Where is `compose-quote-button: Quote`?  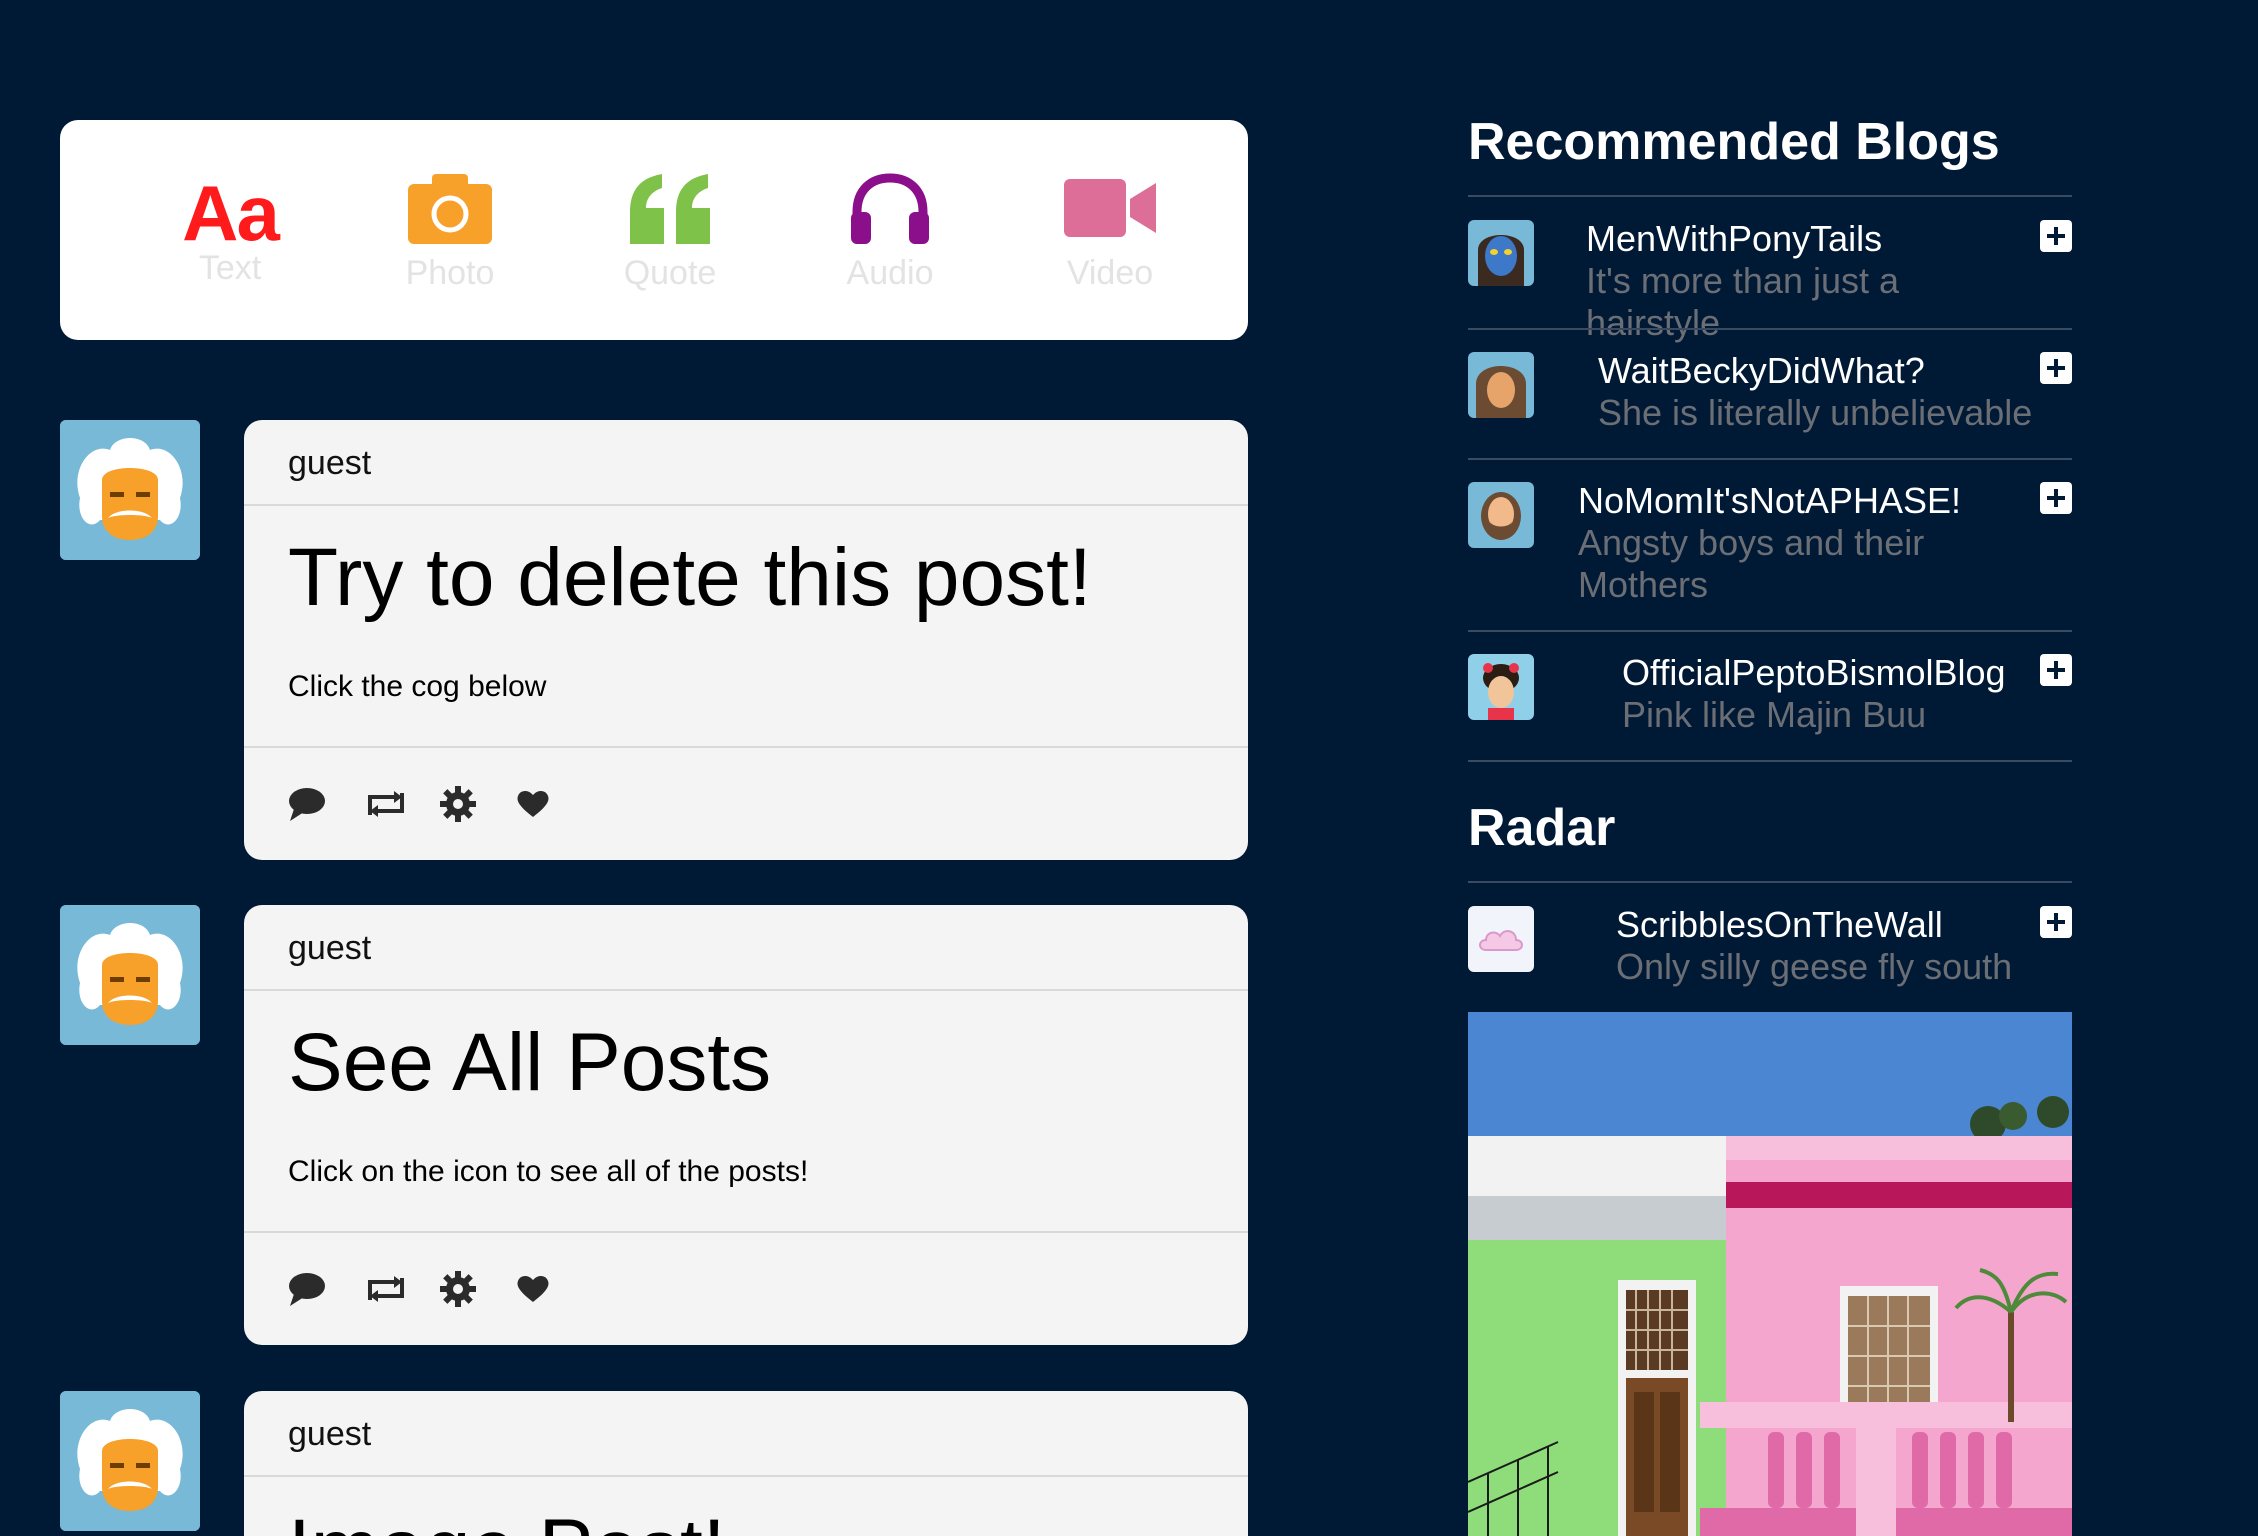
compose-quote-button: Quote is located at coordinates (670, 230).